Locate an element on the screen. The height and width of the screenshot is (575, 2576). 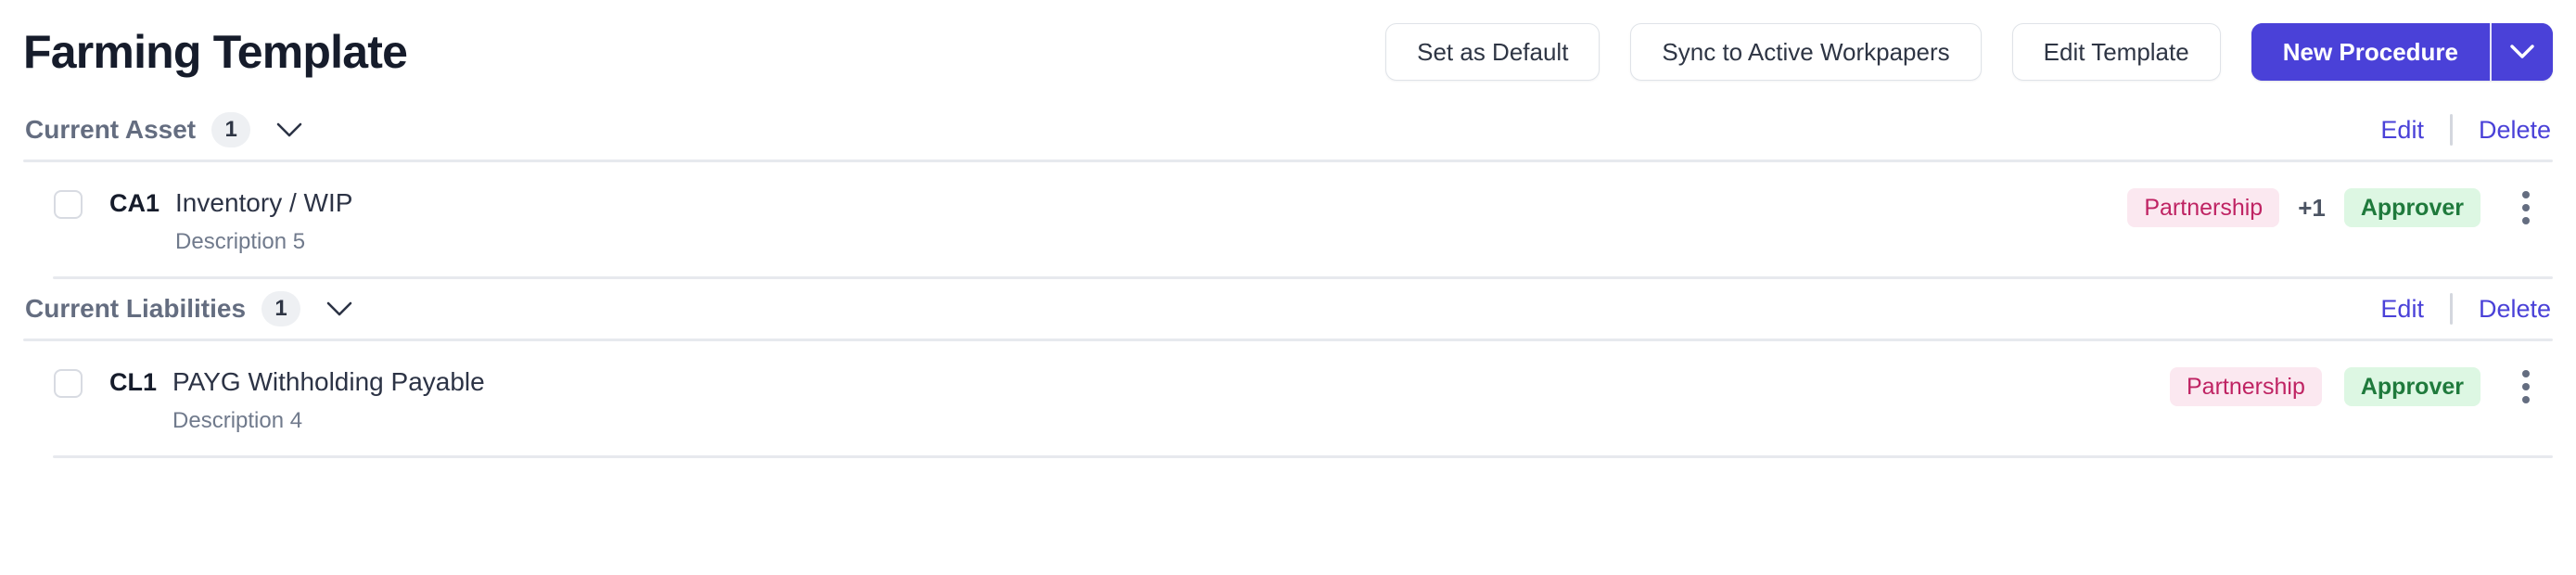
row-description: Description 4 is located at coordinates (238, 420).